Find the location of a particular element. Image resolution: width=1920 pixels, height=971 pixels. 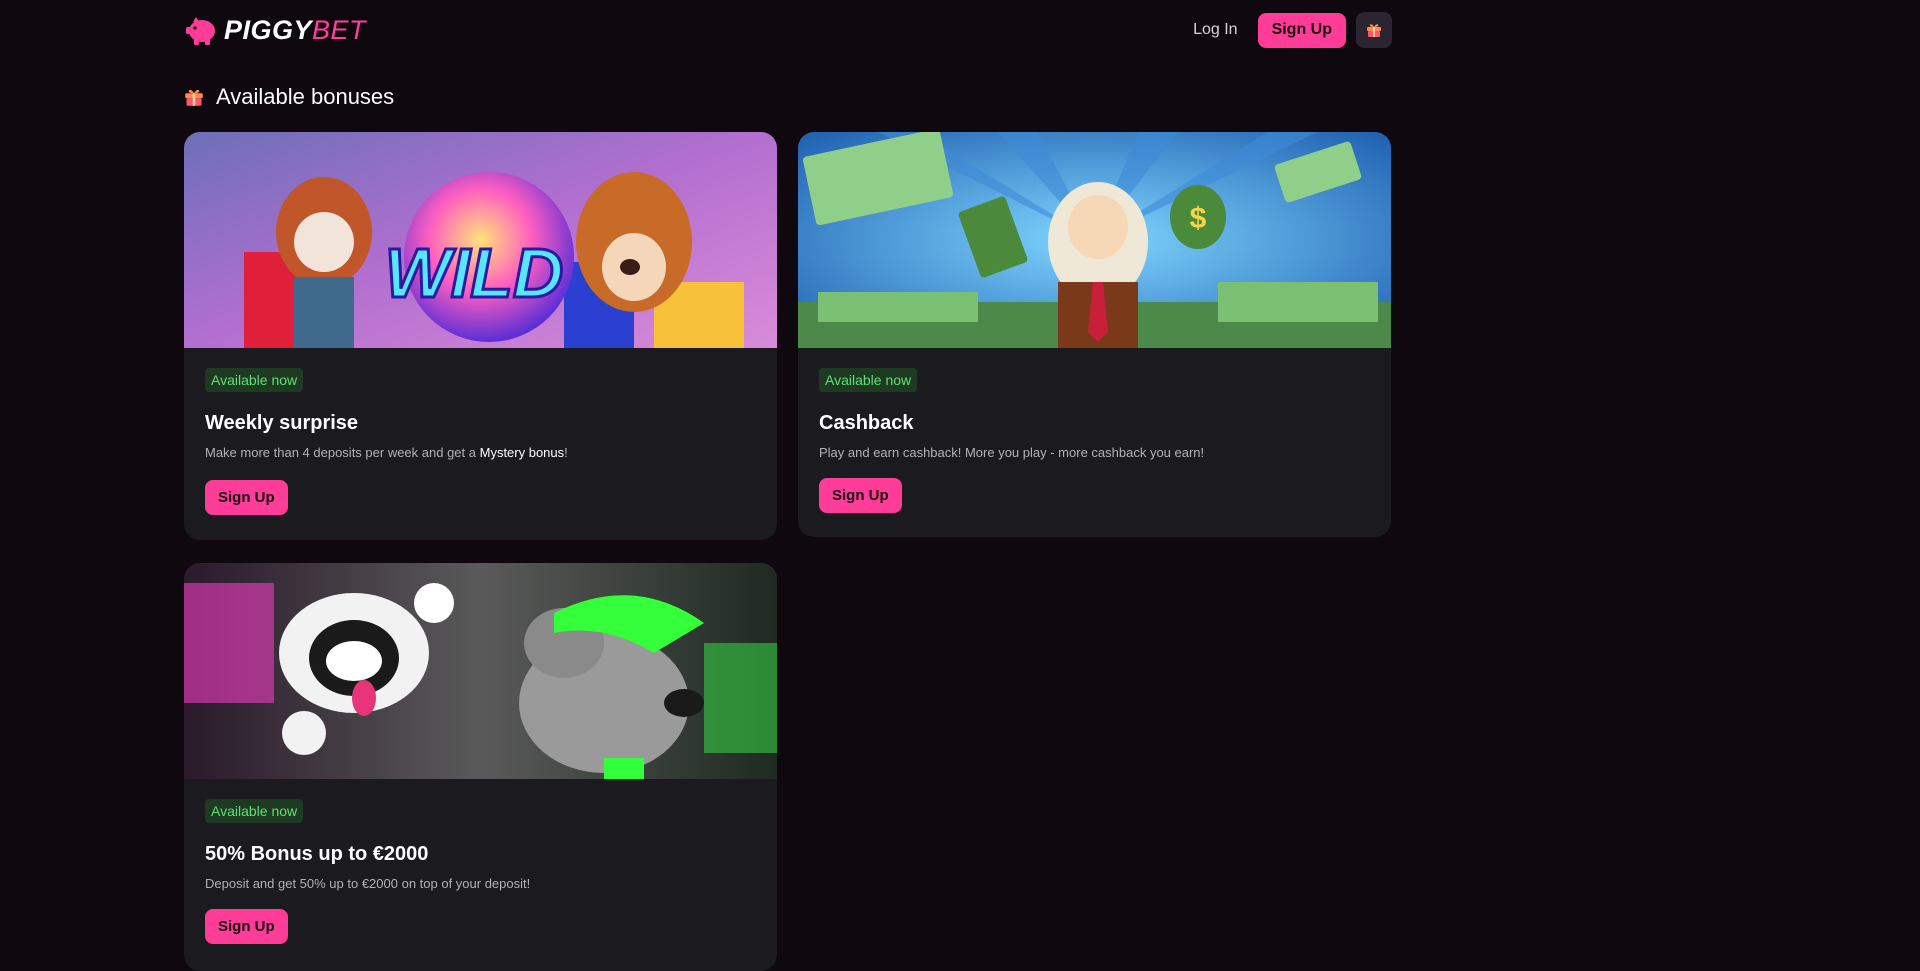

logo: PIGGYBET is located at coordinates (275, 30).